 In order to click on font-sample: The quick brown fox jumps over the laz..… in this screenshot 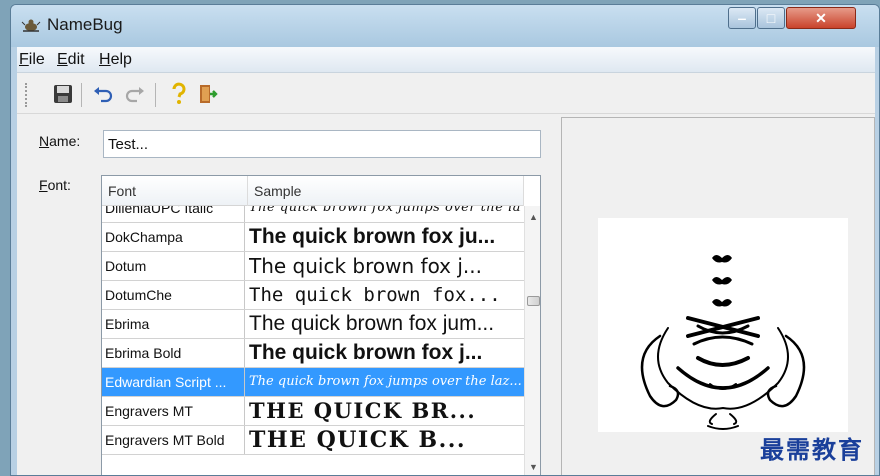, I will do `click(385, 381)`.